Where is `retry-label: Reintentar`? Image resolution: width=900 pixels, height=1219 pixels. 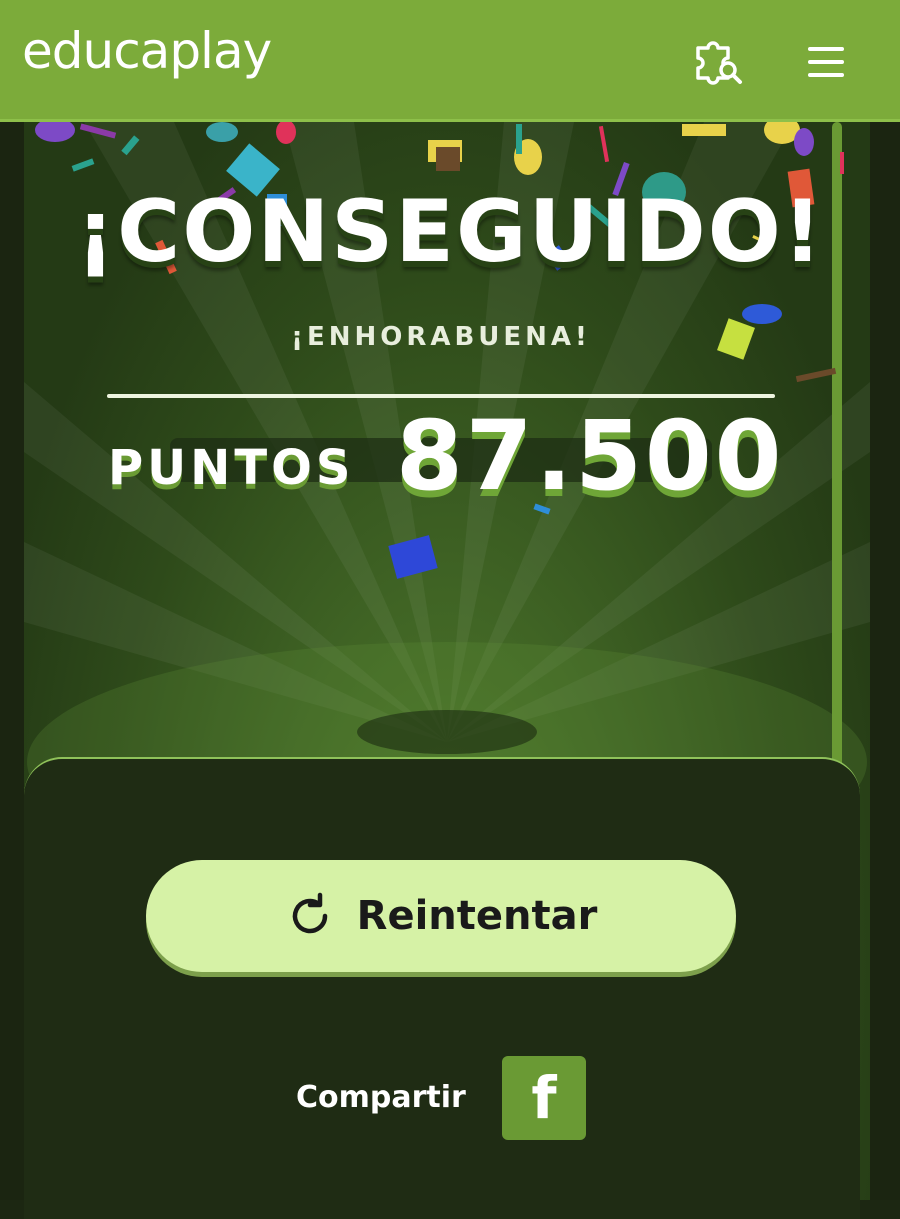
retry-label: Reintentar is located at coordinates (477, 916).